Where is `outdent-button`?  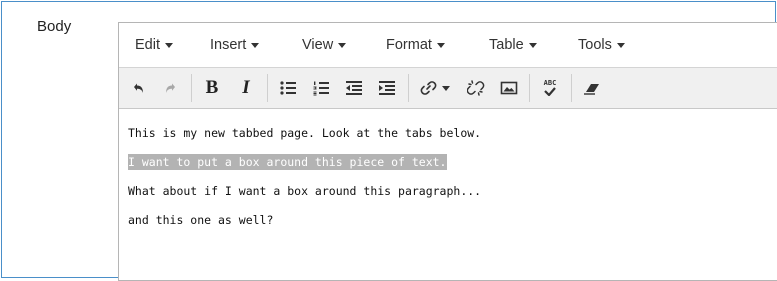
outdent-button is located at coordinates (354, 88).